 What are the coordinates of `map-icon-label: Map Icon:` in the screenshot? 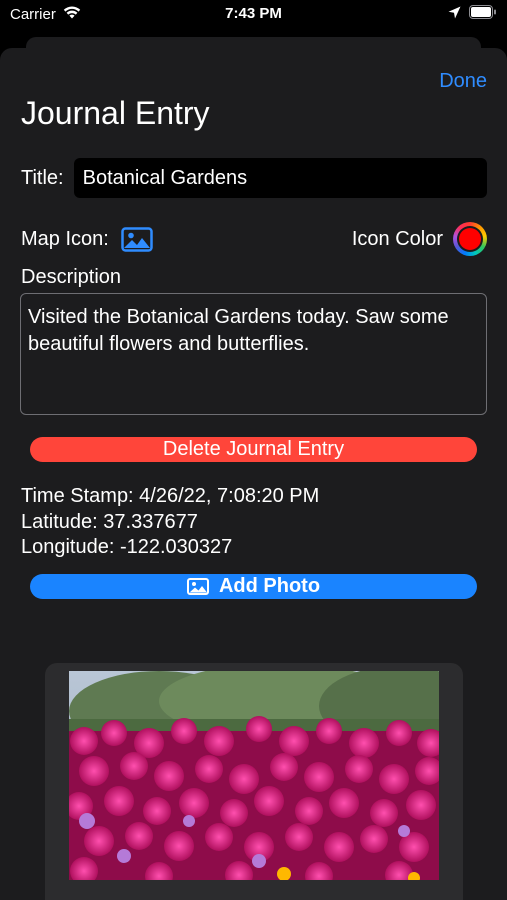 It's located at (65, 238).